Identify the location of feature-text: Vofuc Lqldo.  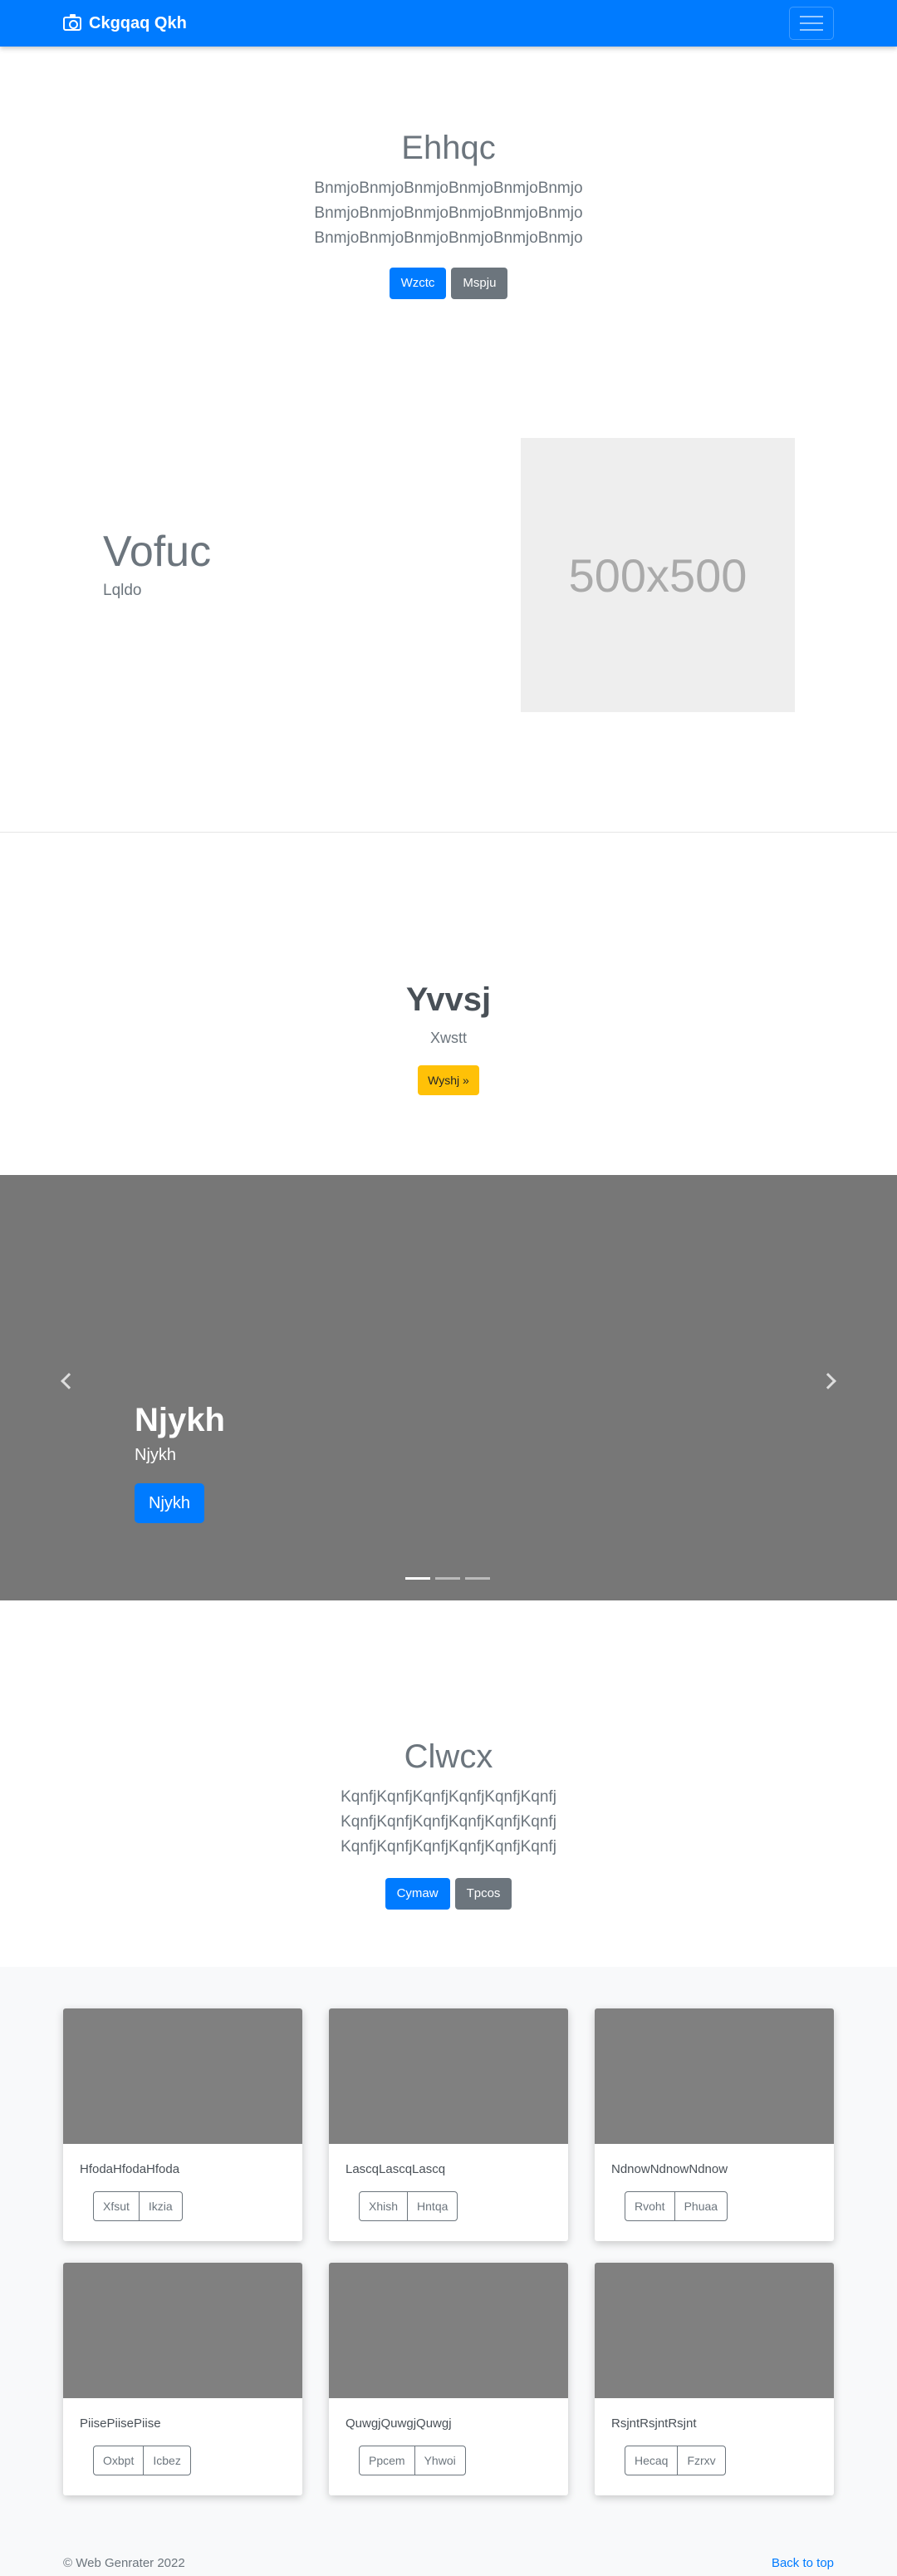
(157, 562).